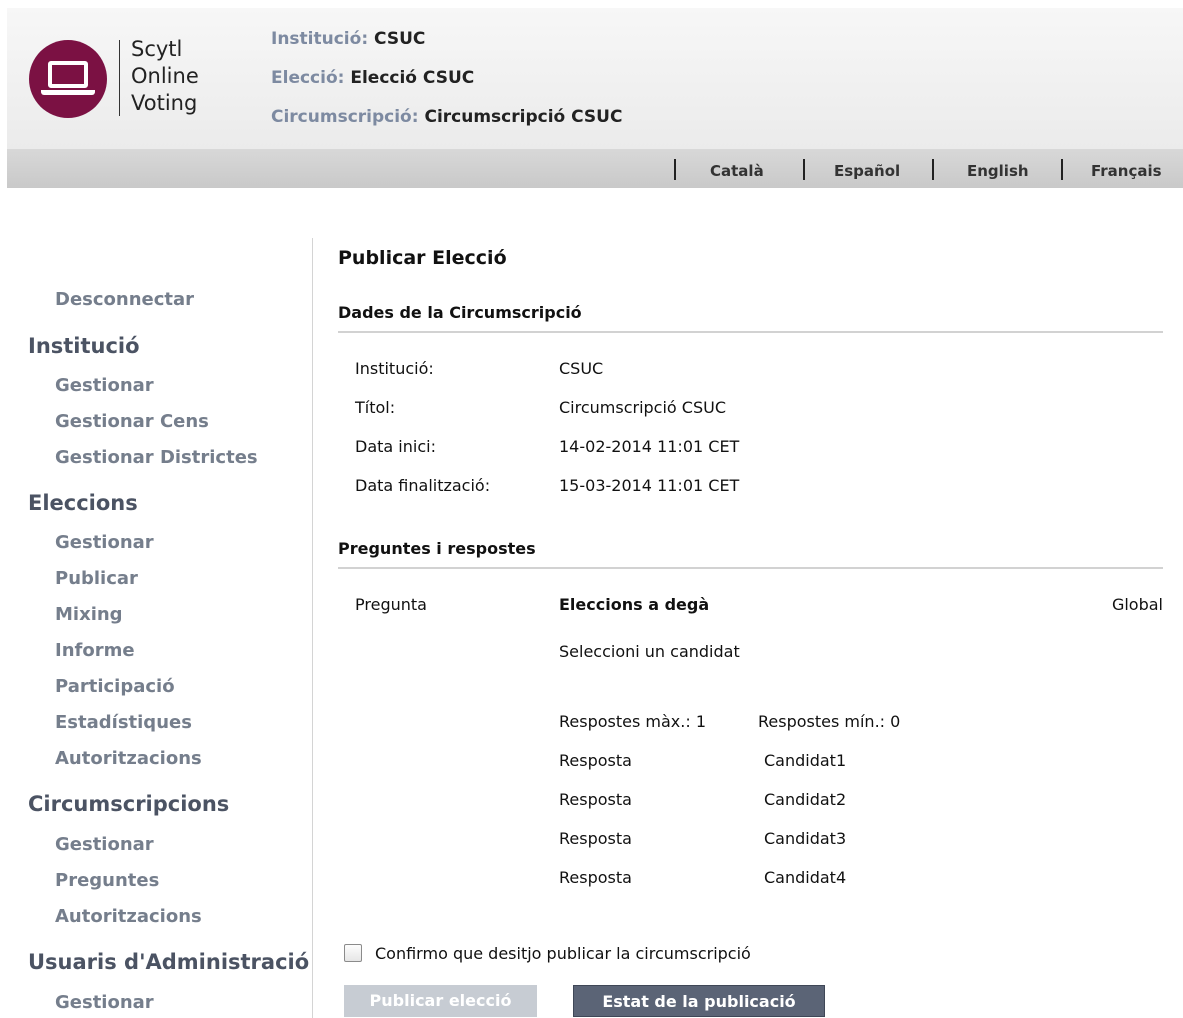 The image size is (1183, 1018). Describe the element at coordinates (164, 103) in the screenshot. I see `brand-line-3: Voting` at that location.